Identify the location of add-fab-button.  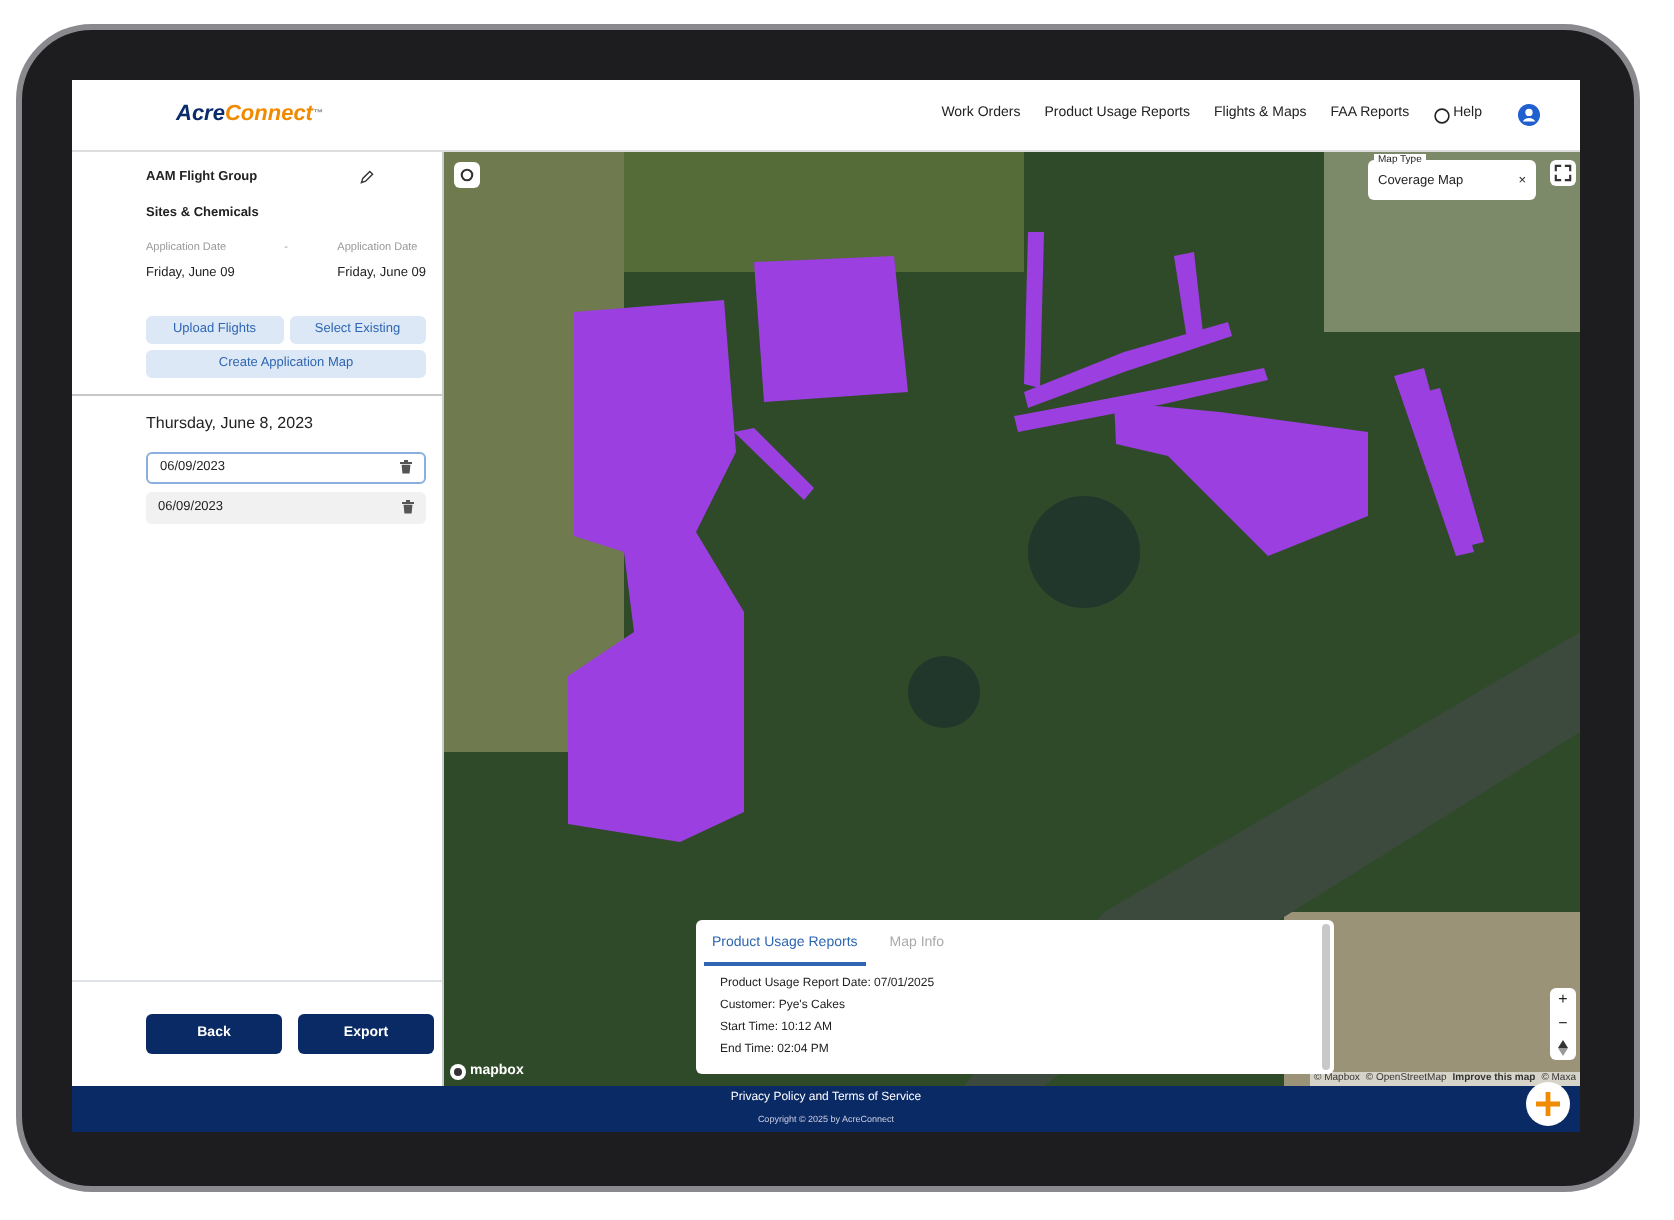
(1548, 1104).